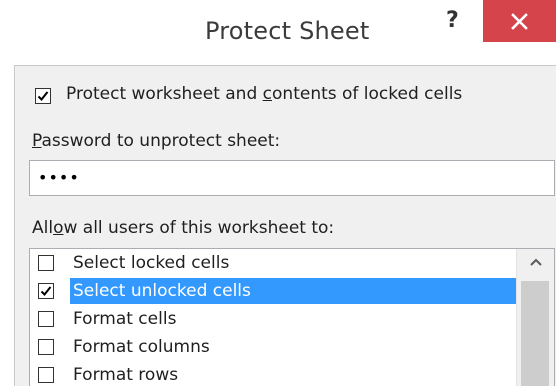 The height and width of the screenshot is (386, 556). I want to click on chevron-up-icon, so click(536, 262).